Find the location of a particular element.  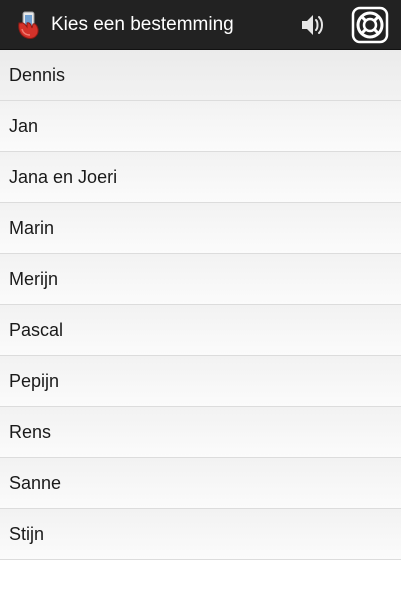

list-item-pascal: Pascal is located at coordinates (200, 330).